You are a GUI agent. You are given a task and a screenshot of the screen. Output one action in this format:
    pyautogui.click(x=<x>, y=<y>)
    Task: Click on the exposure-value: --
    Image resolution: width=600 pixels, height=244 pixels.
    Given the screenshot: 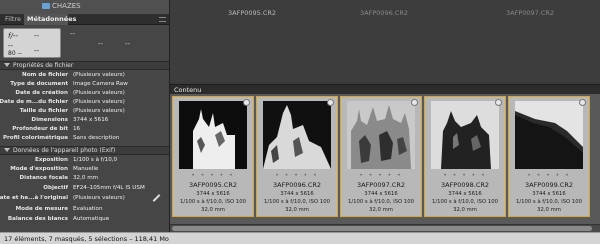 What is the action you would take?
    pyautogui.click(x=11, y=46)
    